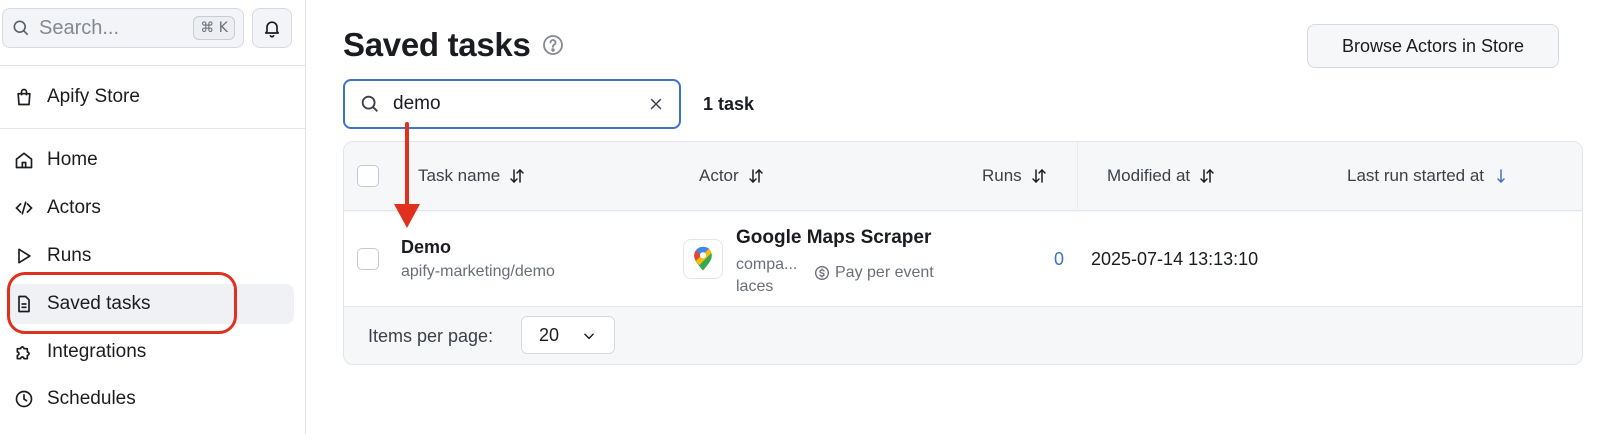  I want to click on sidebar-item-label: Schedules, so click(91, 398).